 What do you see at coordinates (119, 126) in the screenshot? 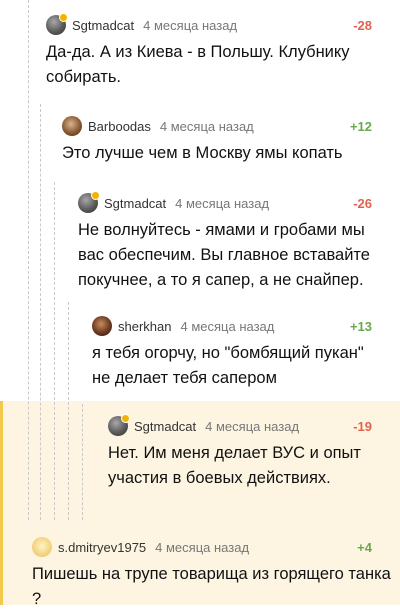
I see `username: Barboodas` at bounding box center [119, 126].